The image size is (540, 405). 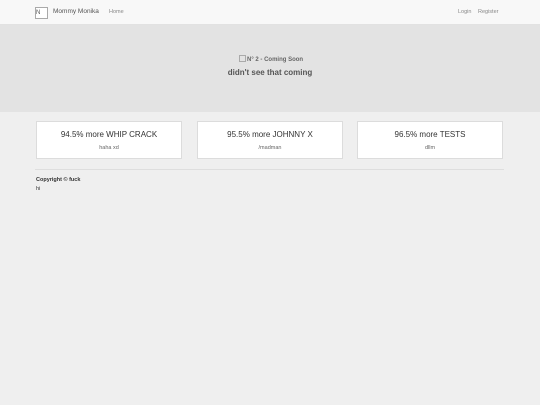 What do you see at coordinates (270, 134) in the screenshot?
I see `card-title: 95.5% more JOHNNY X` at bounding box center [270, 134].